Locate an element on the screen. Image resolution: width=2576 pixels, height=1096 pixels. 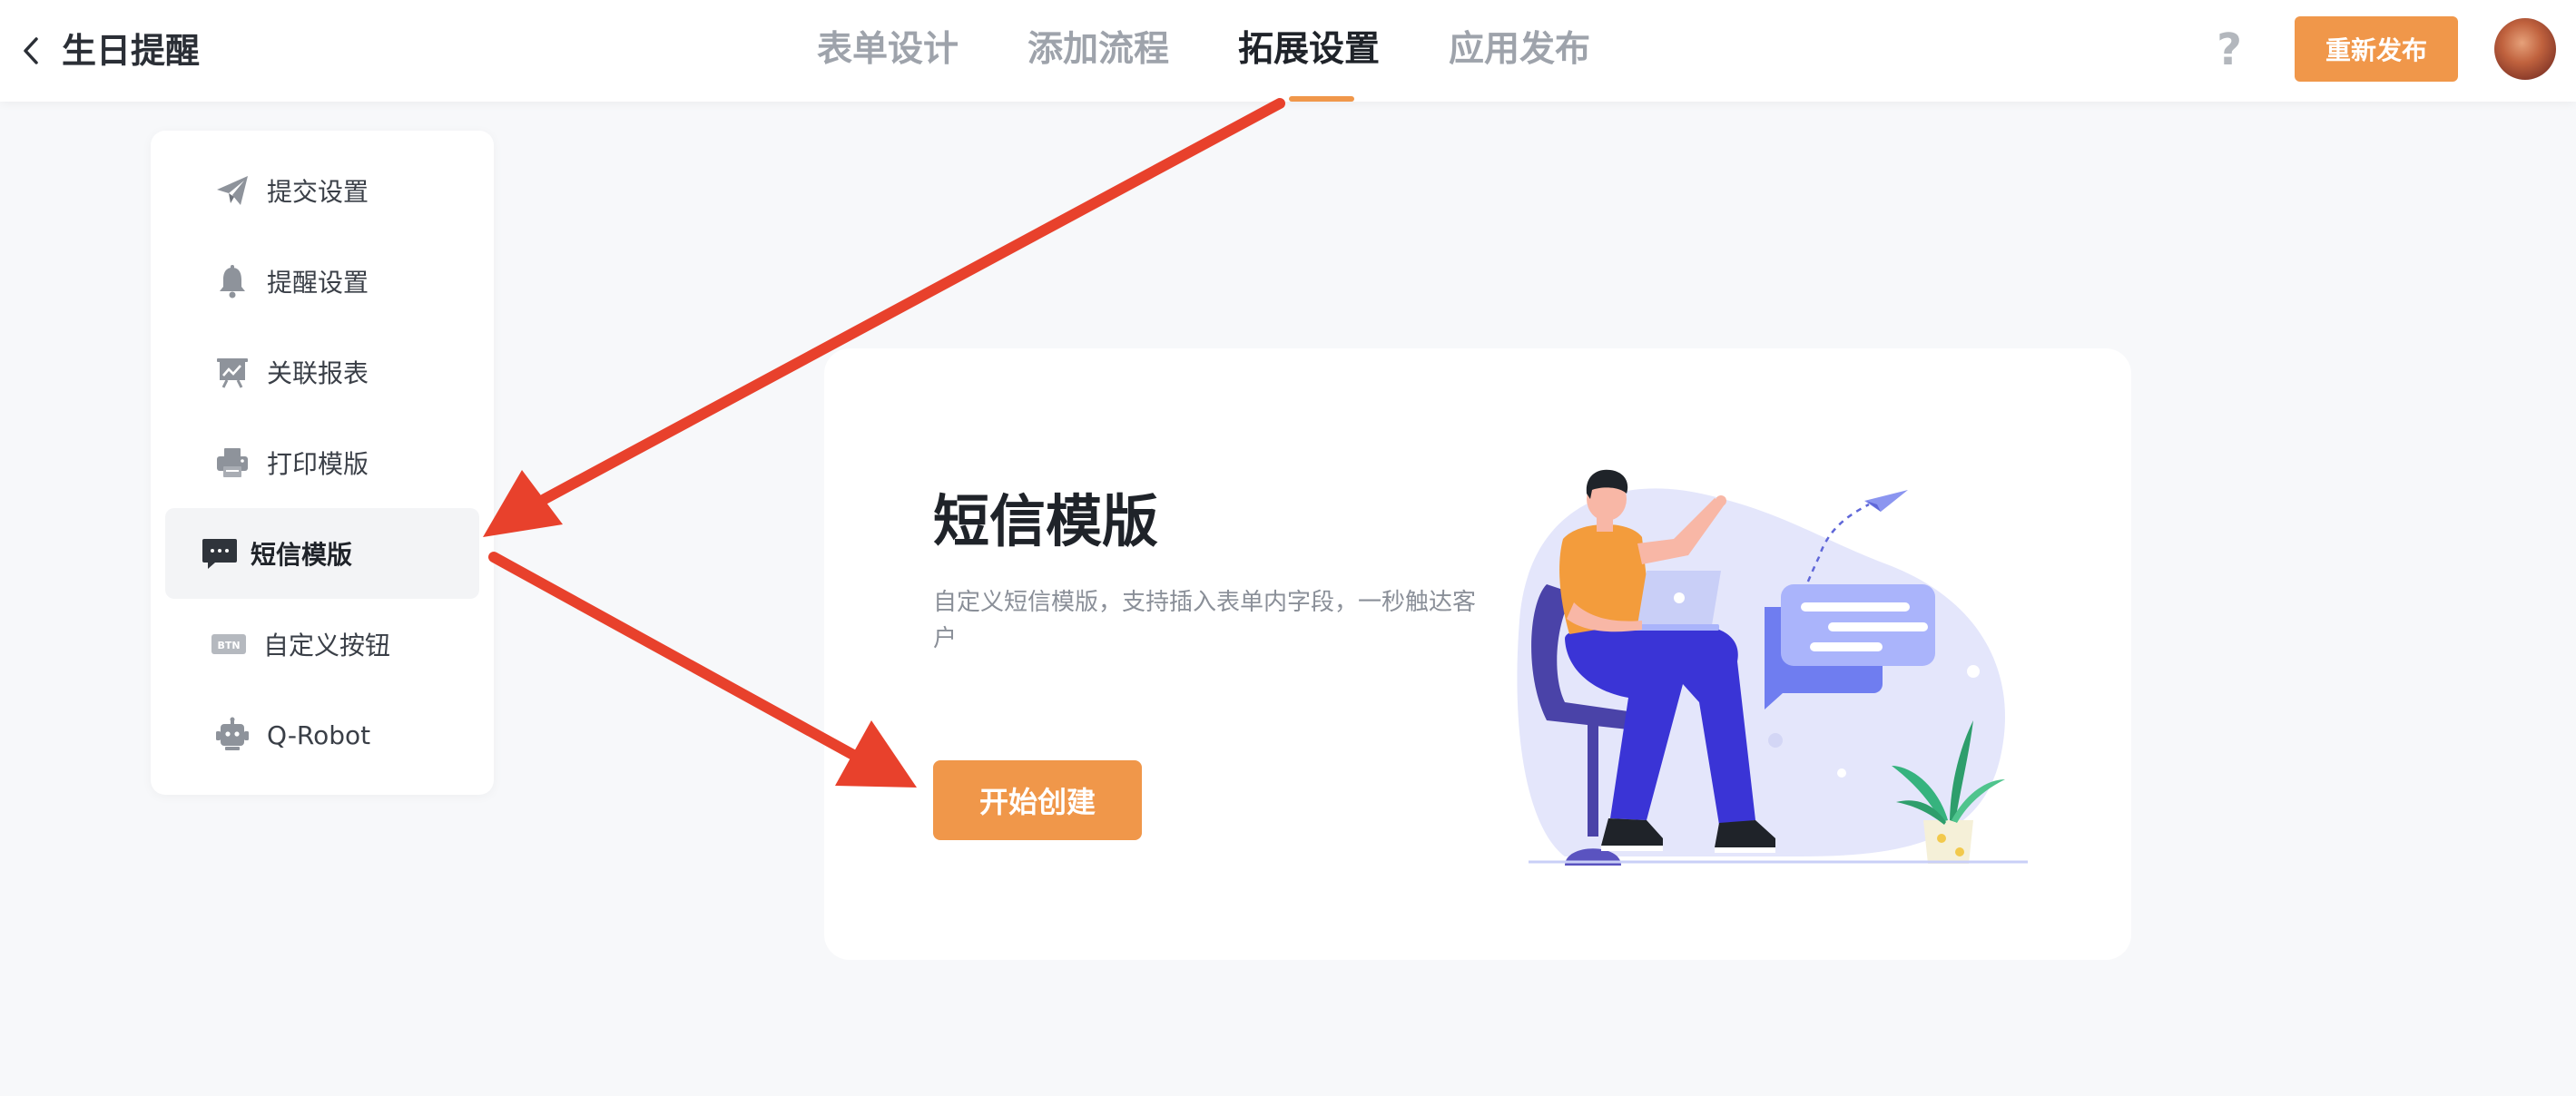
sidebar-item-reminder-settings: 提醒设置 is located at coordinates (322, 282).